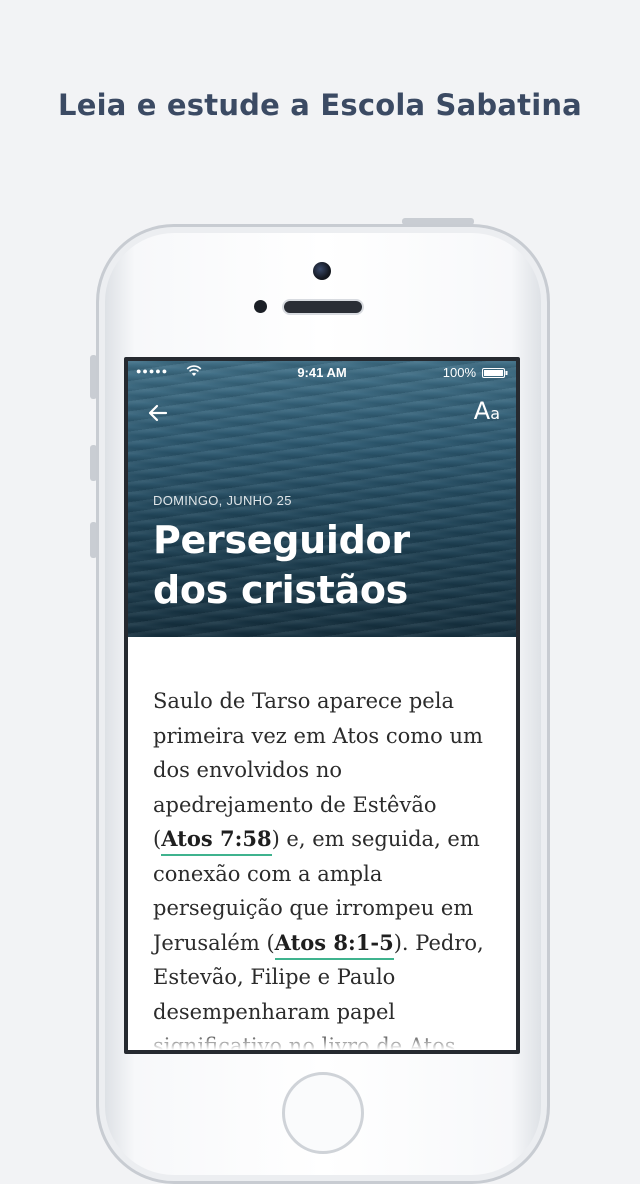 The image size is (640, 1184). What do you see at coordinates (158, 413) in the screenshot?
I see `arrow-left-icon` at bounding box center [158, 413].